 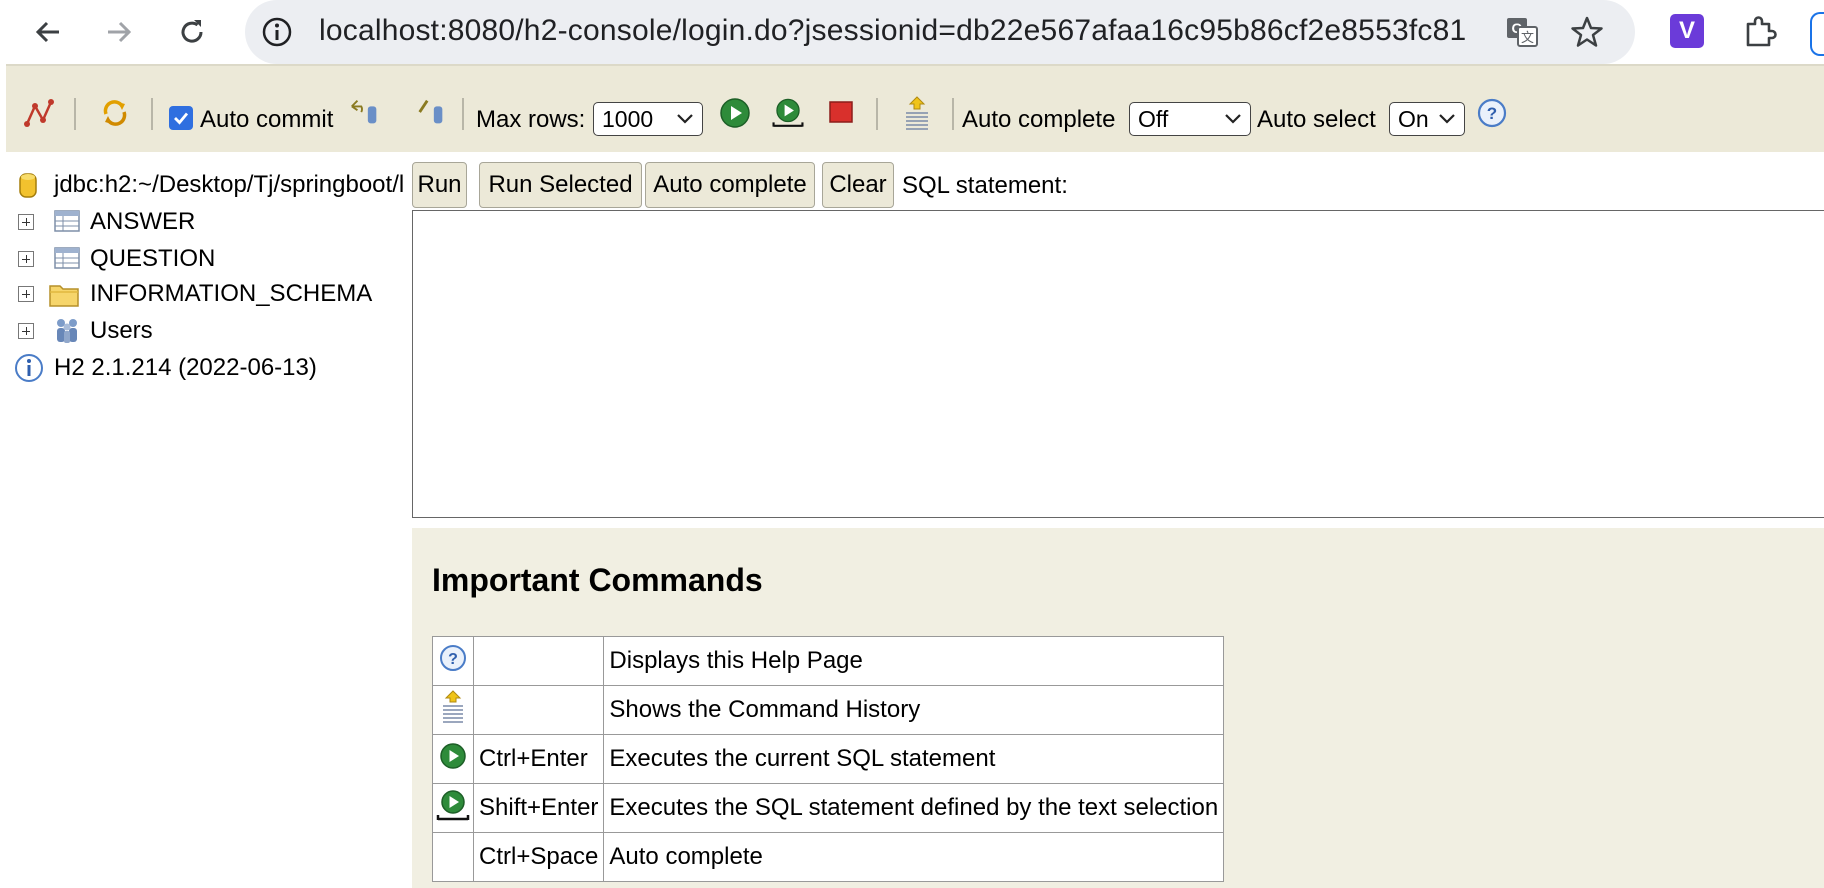 I want to click on profile-edge, so click(x=1817, y=34).